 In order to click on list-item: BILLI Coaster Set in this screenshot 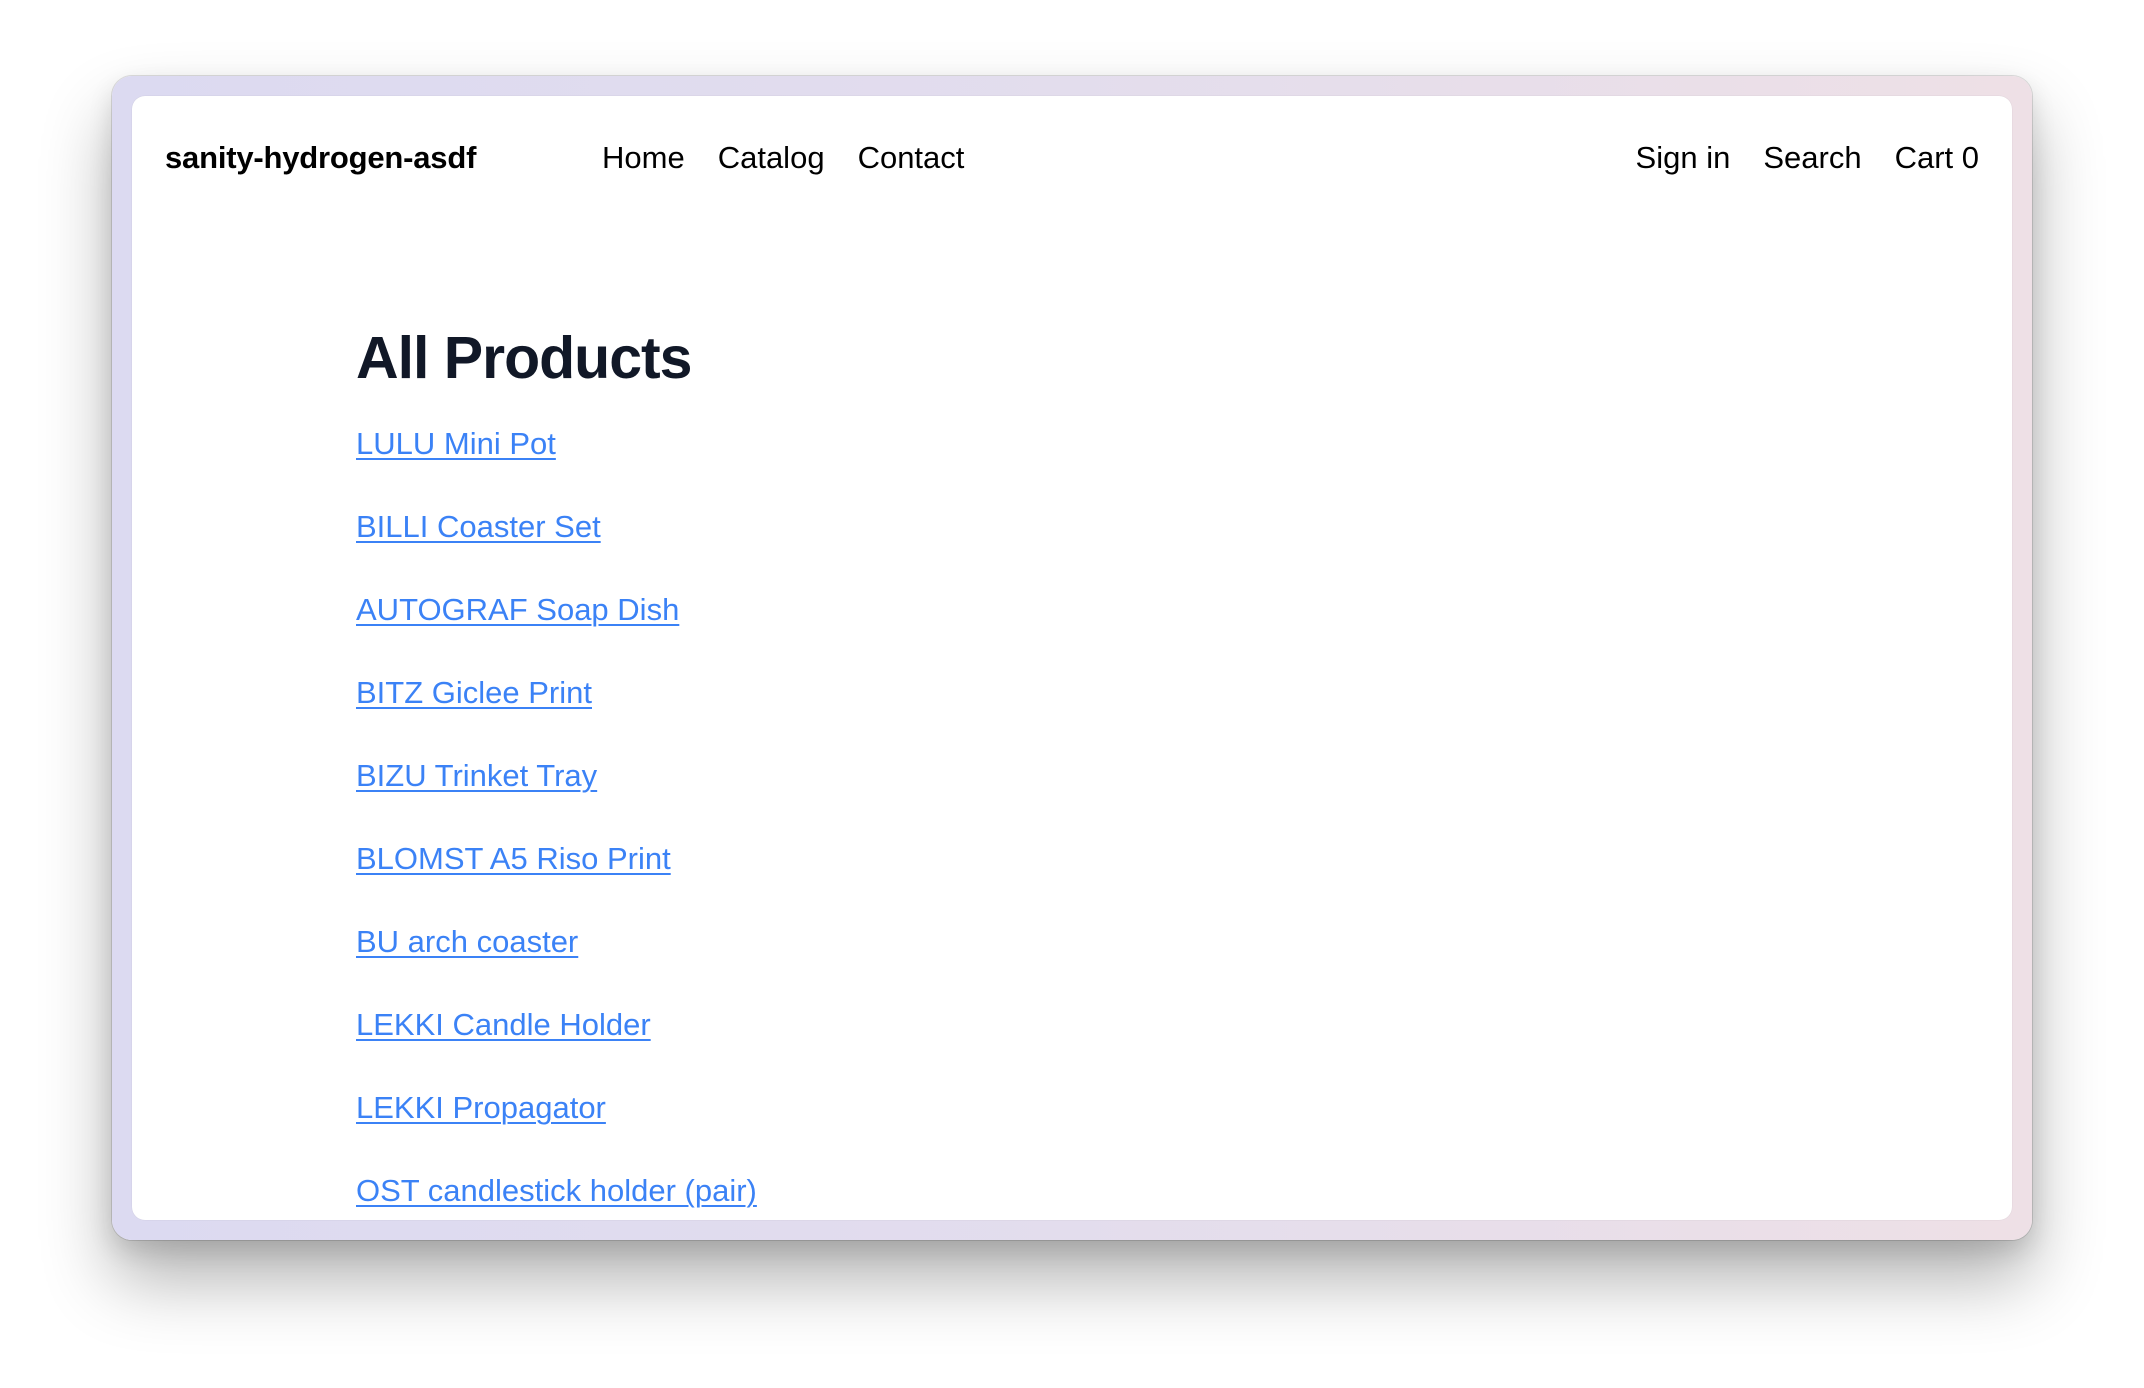, I will do `click(1056, 548)`.